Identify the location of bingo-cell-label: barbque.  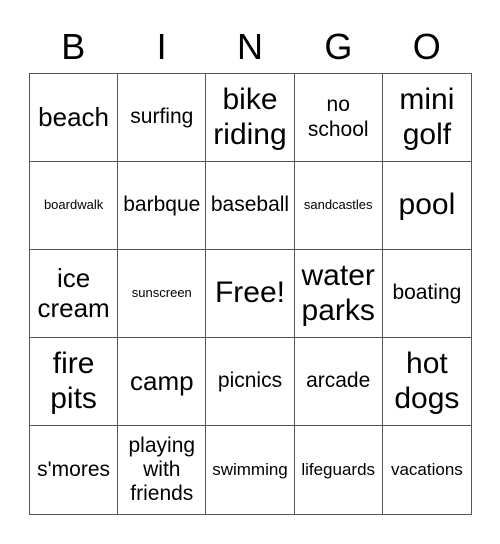
(162, 205).